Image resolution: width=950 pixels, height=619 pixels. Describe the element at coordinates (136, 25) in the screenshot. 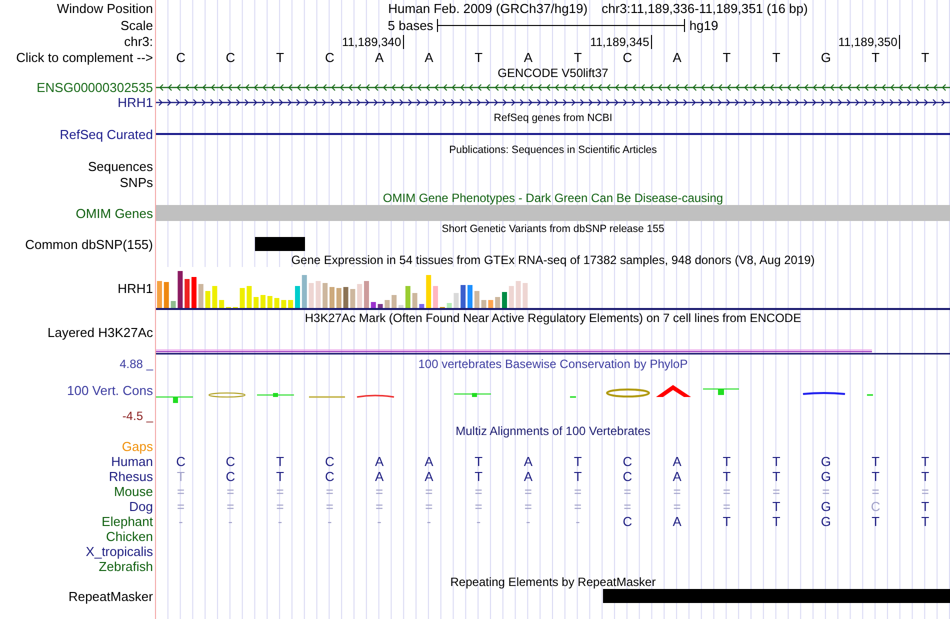

I see `track-label: Scale` at that location.